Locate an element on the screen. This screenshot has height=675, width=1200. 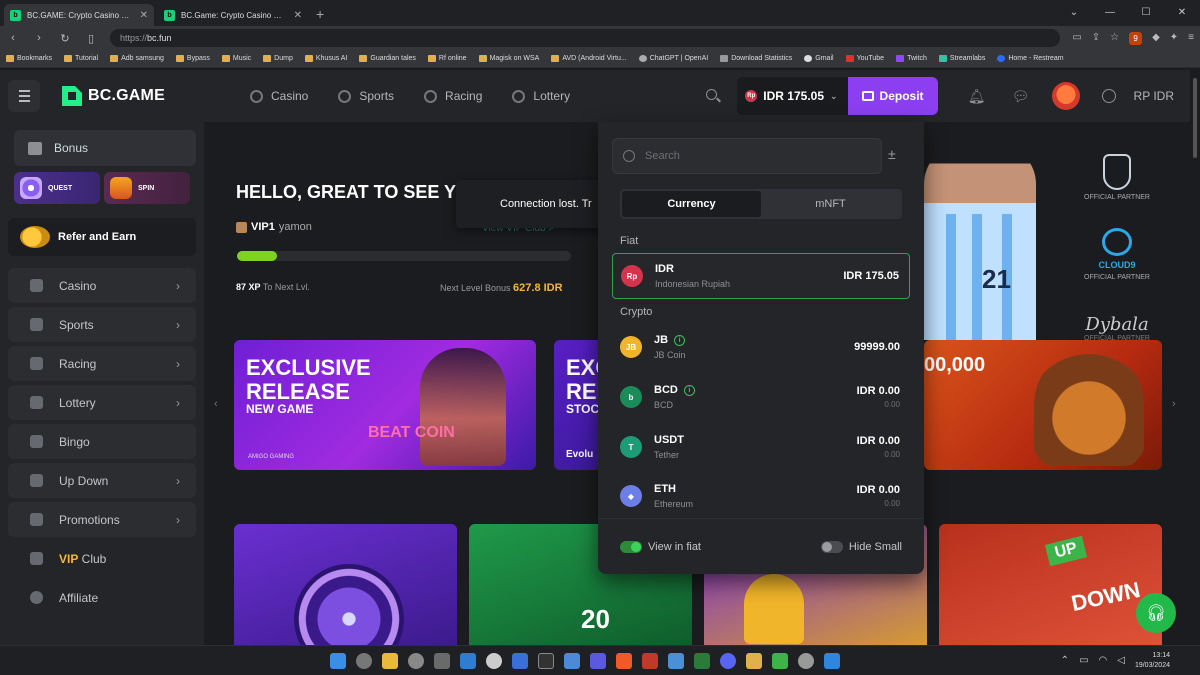
bookmark-item: YouTube is located at coordinates (864, 58).